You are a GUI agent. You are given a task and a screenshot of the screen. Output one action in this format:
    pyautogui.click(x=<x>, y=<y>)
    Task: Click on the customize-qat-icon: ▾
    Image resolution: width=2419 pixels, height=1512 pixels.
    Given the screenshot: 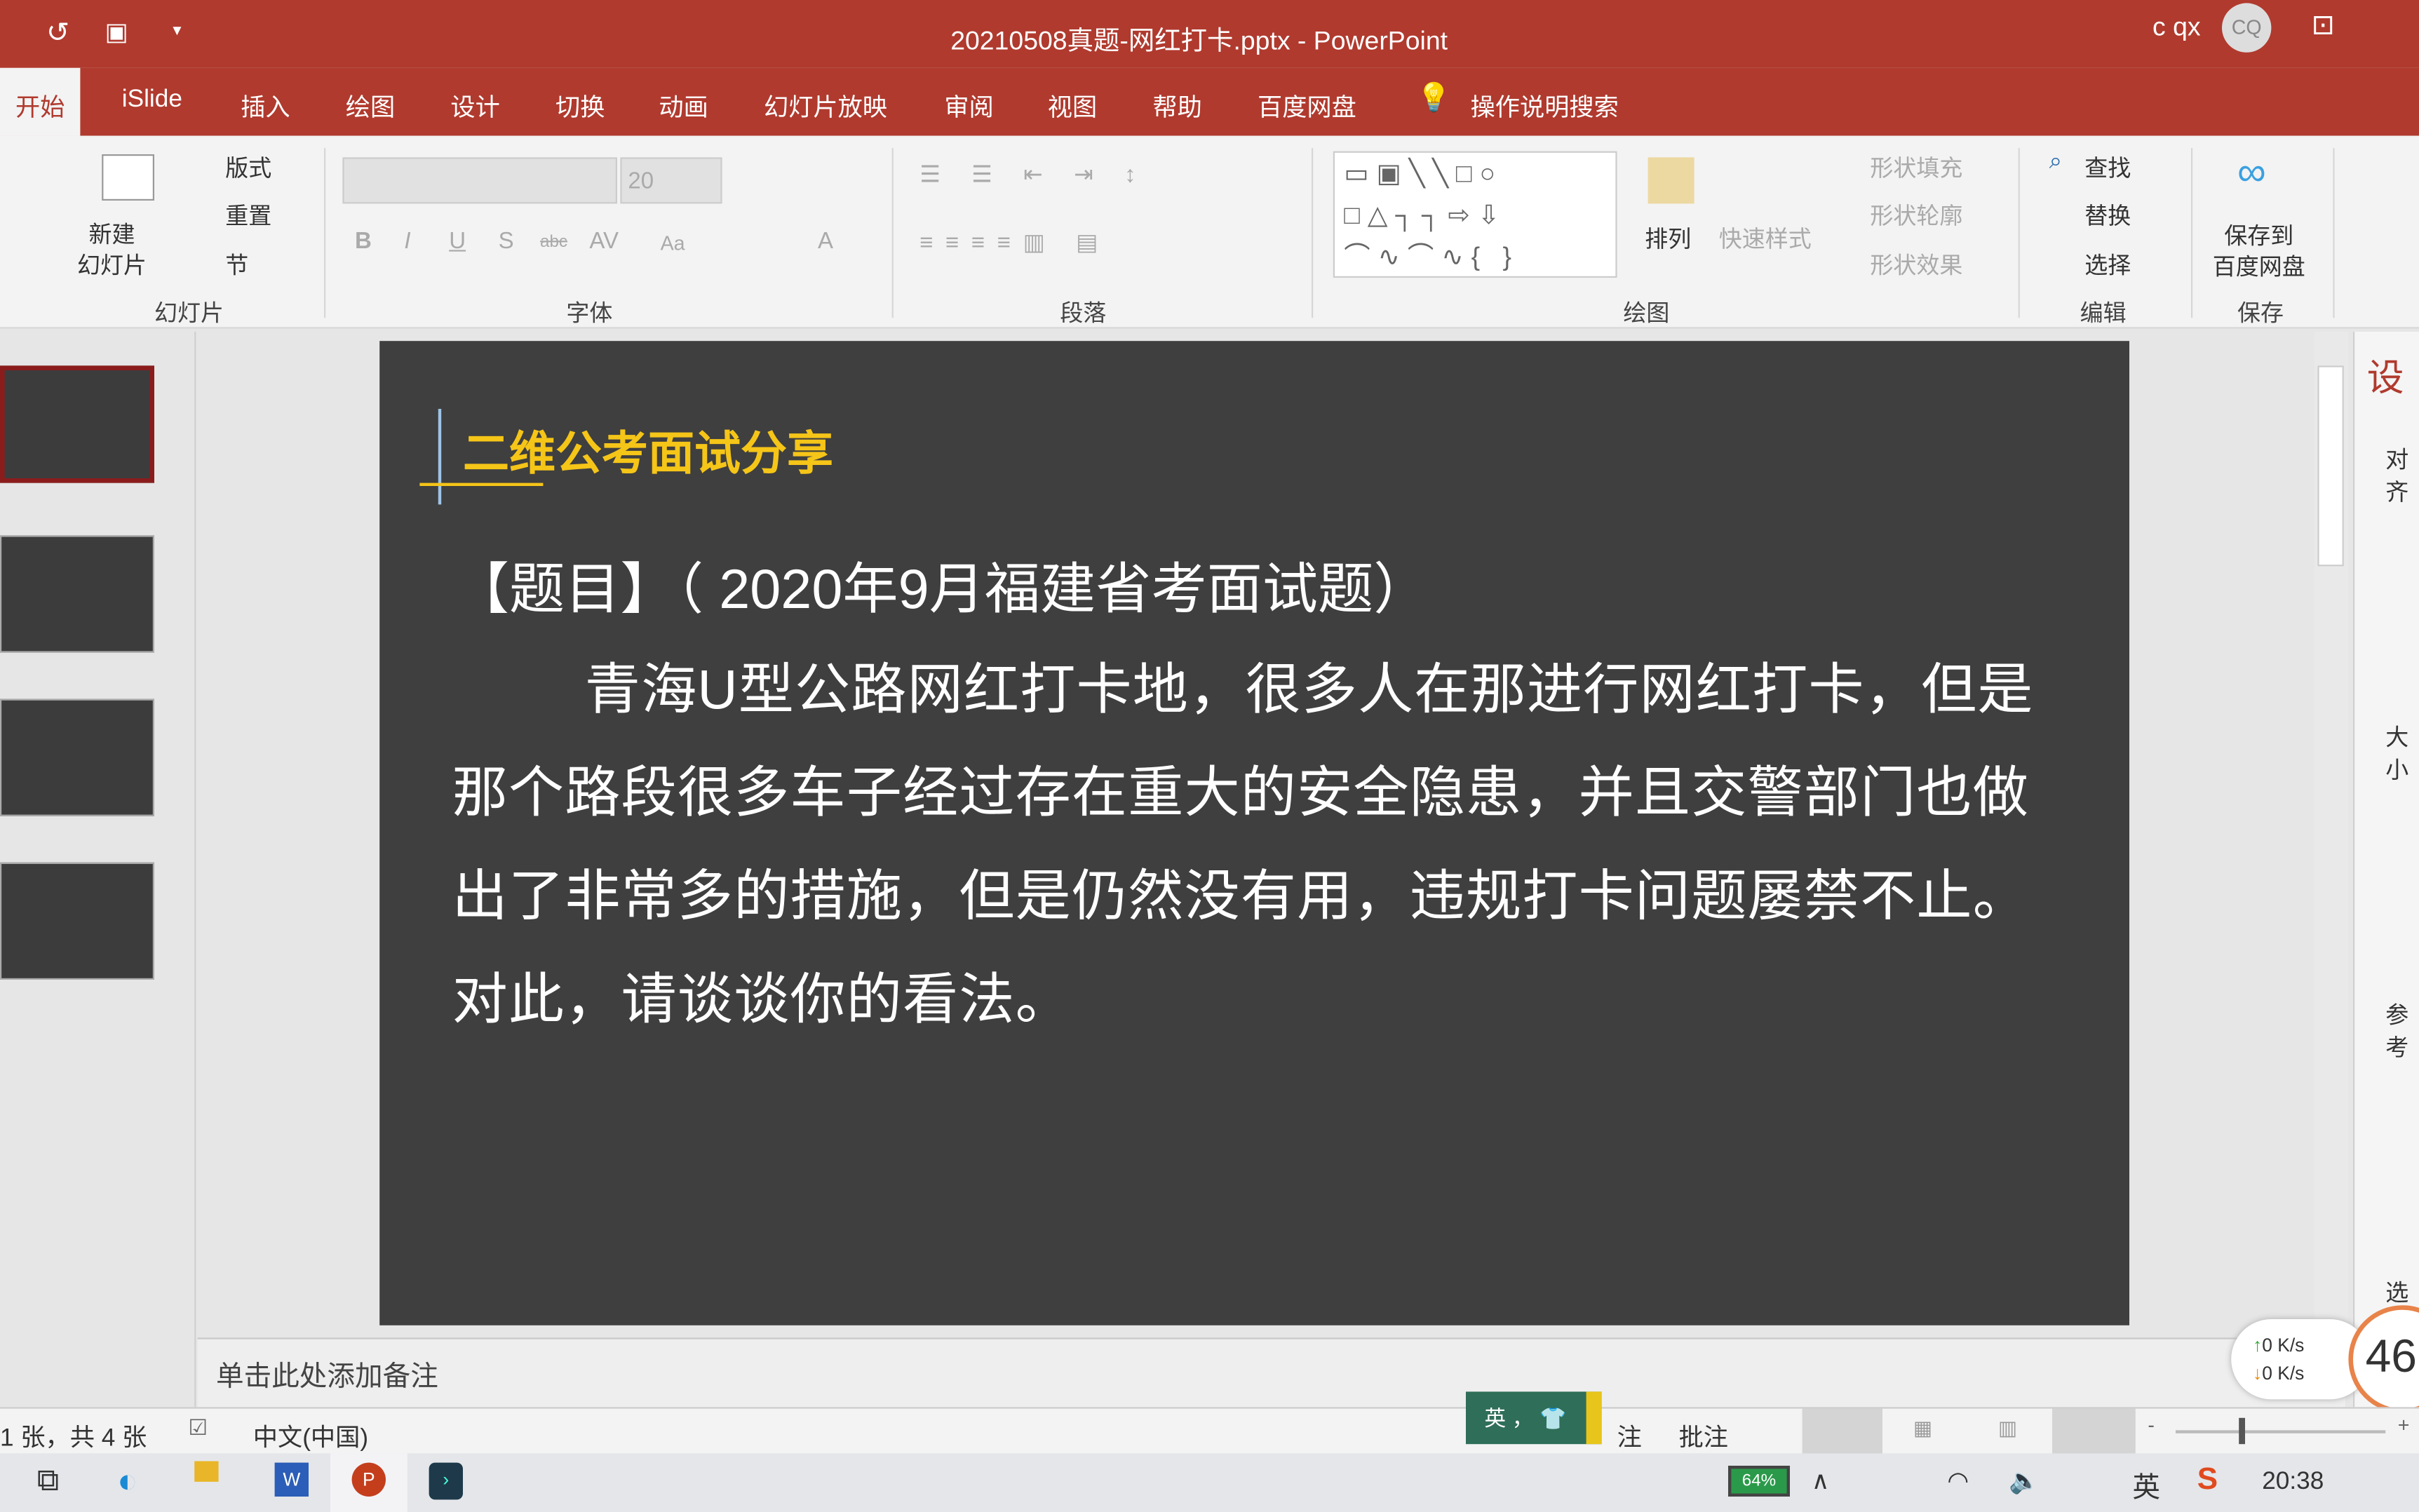 What is the action you would take?
    pyautogui.click(x=177, y=30)
    